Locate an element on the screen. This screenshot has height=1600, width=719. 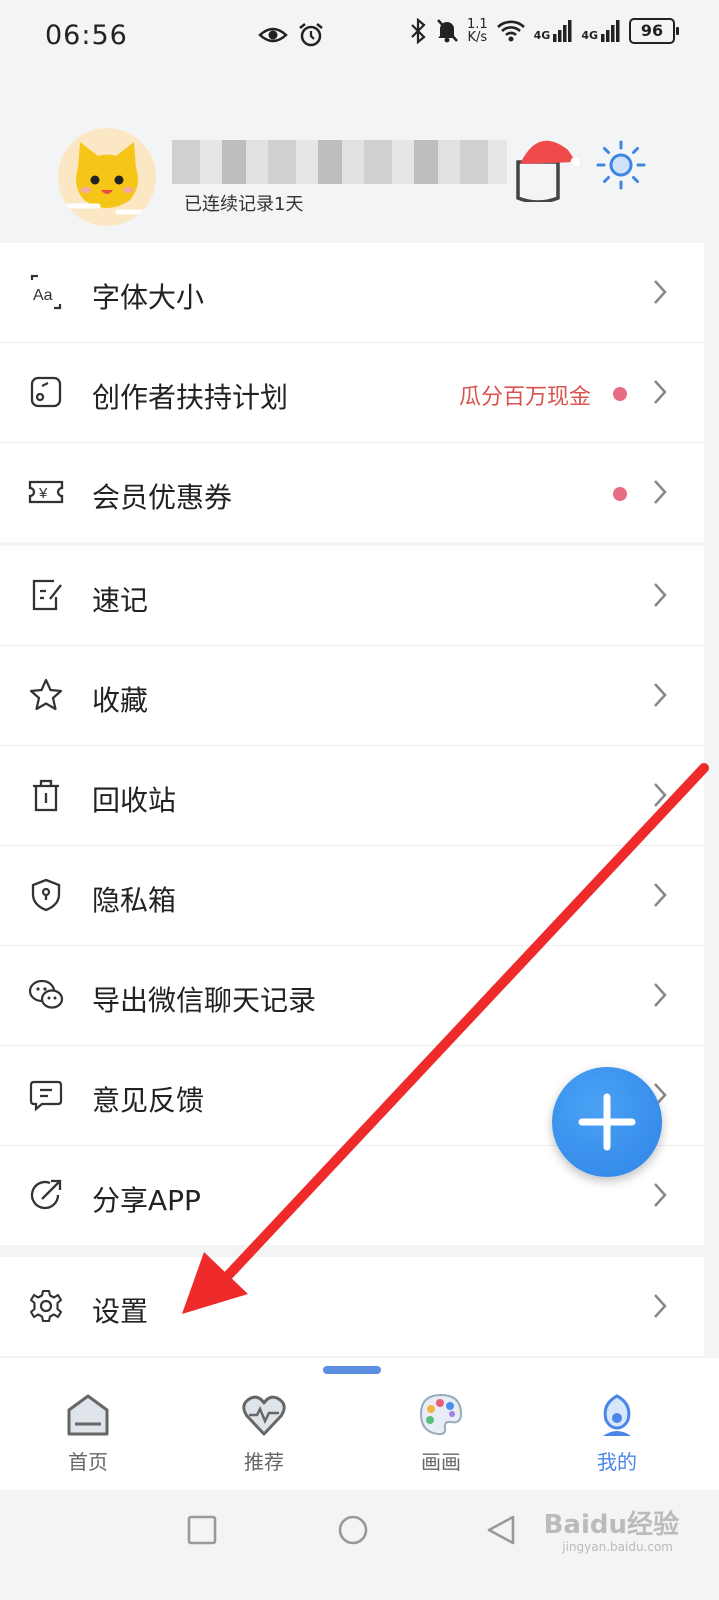
bottom-tab-bar: 首页 推荐 画画 我的 is located at coordinates (359, 1424).